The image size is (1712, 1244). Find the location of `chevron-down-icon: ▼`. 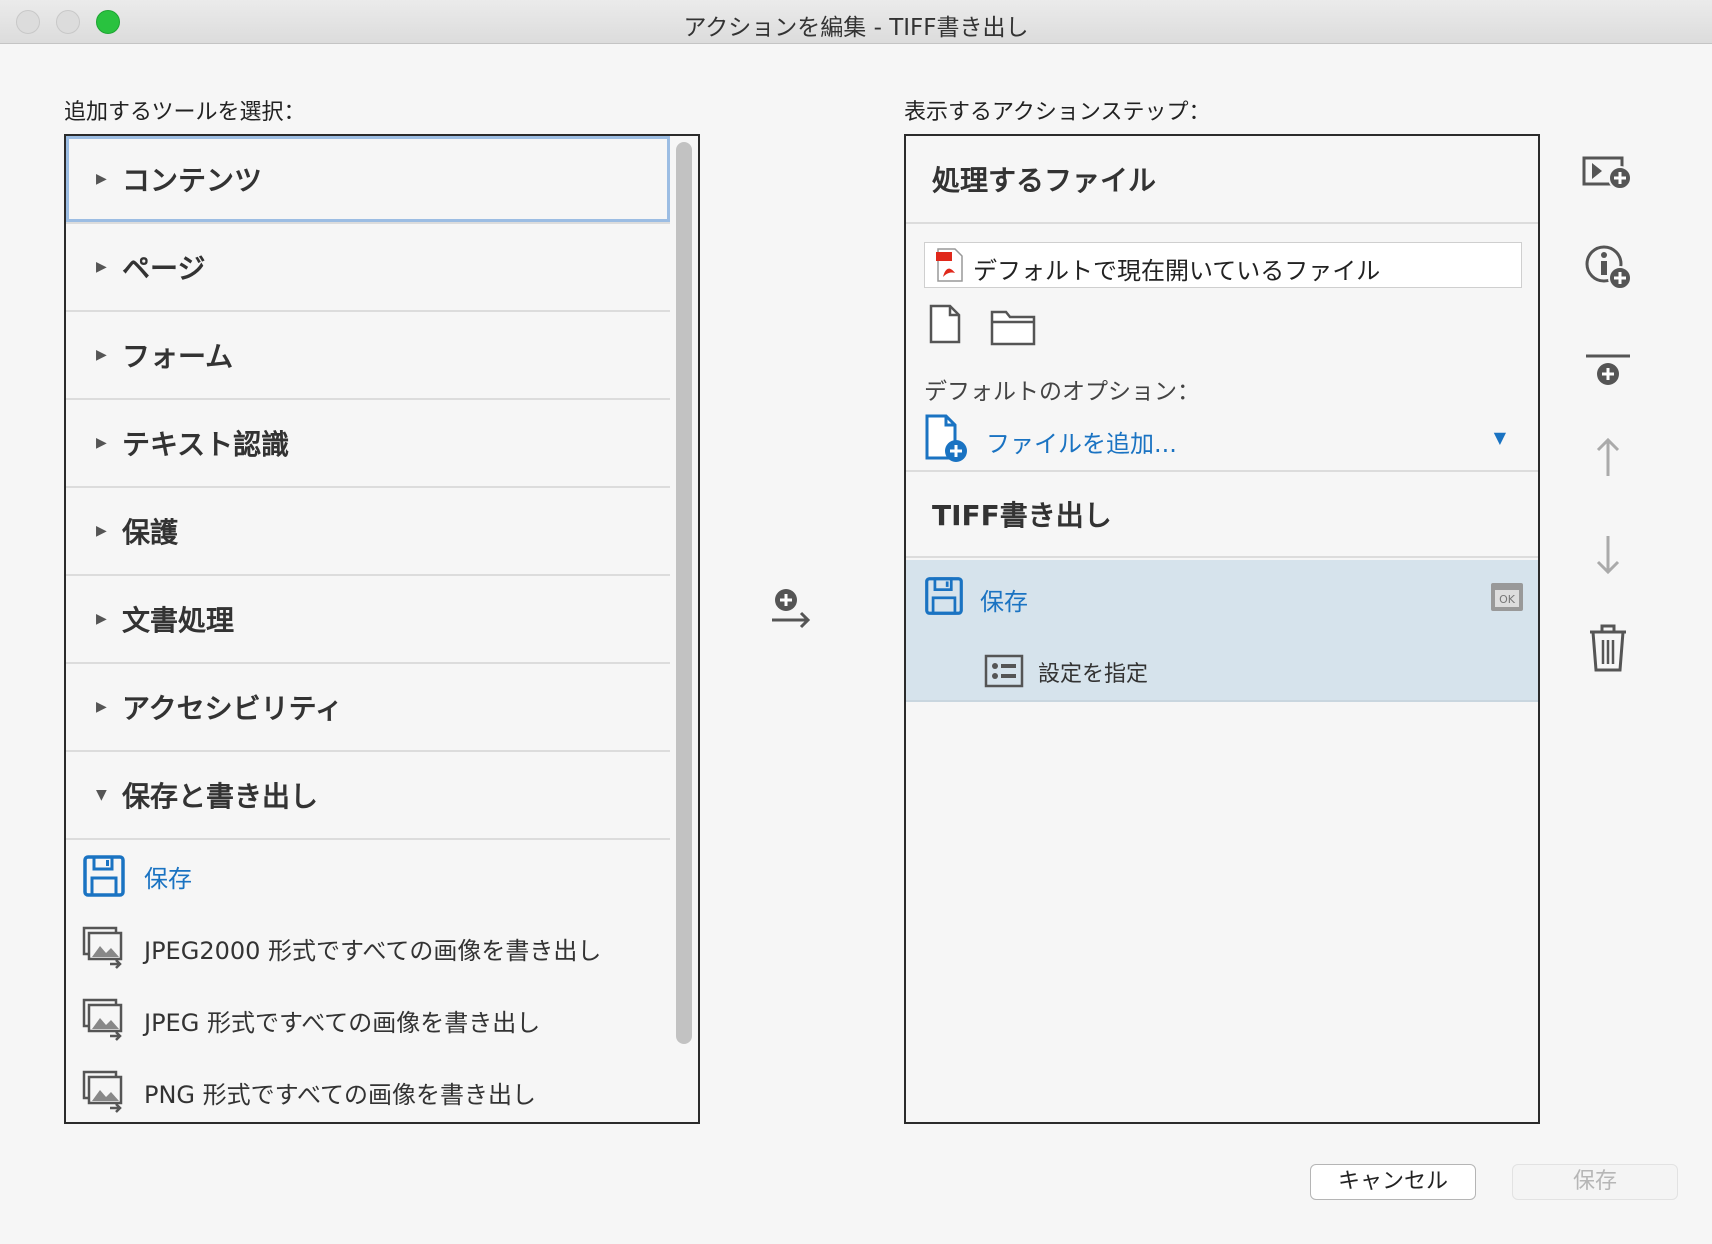

chevron-down-icon: ▼ is located at coordinates (1499, 437).